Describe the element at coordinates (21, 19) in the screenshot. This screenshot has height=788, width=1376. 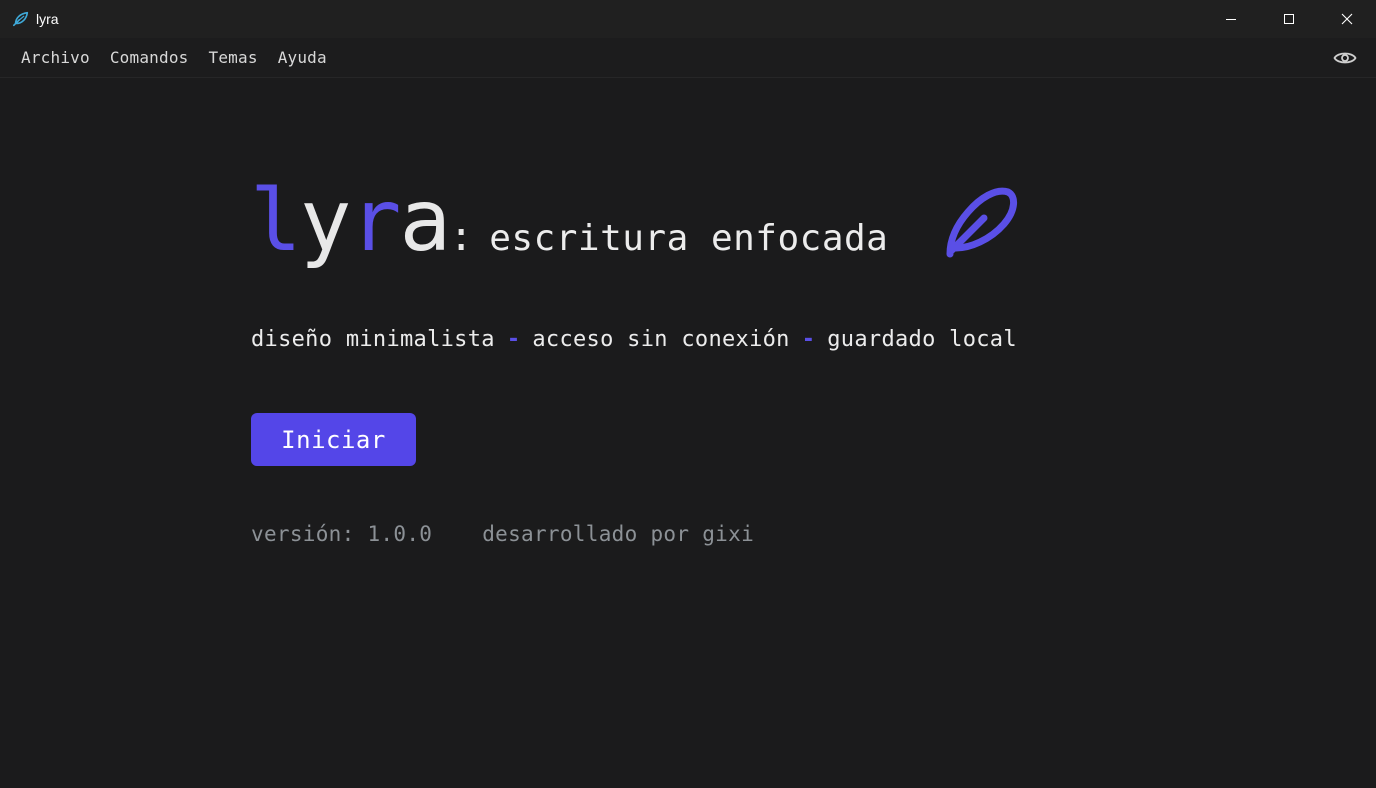
I see `app-feather-icon` at that location.